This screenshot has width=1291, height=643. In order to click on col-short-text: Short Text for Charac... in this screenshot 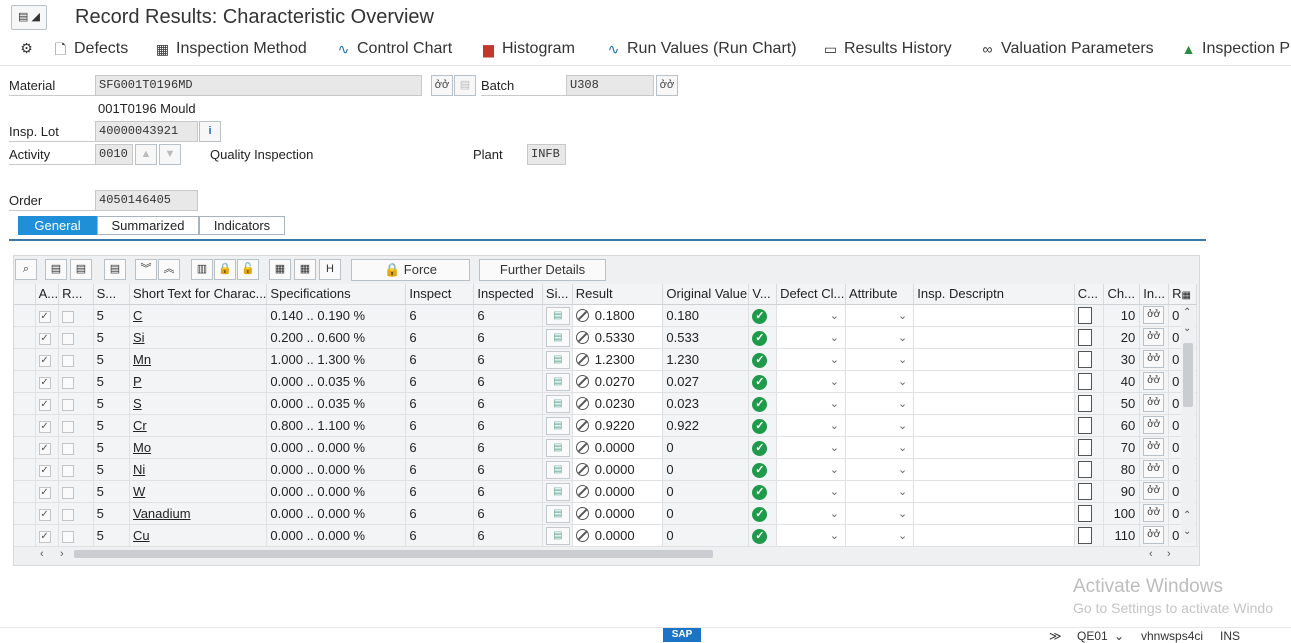, I will do `click(198, 294)`.